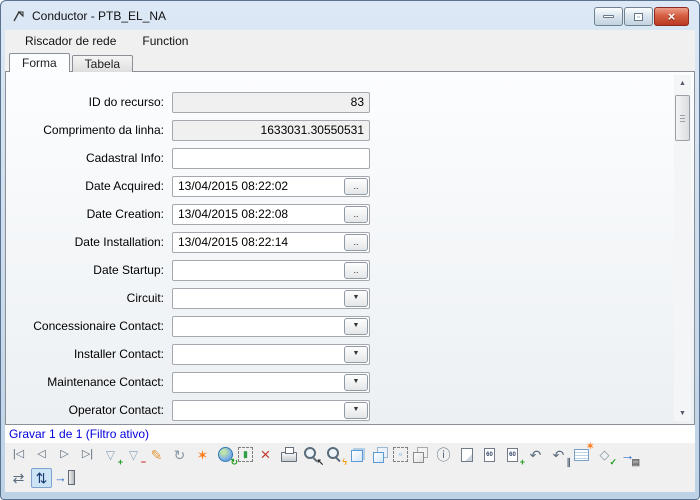 Image resolution: width=700 pixels, height=500 pixels. I want to click on field-label: Date Installation:, so click(119, 242).